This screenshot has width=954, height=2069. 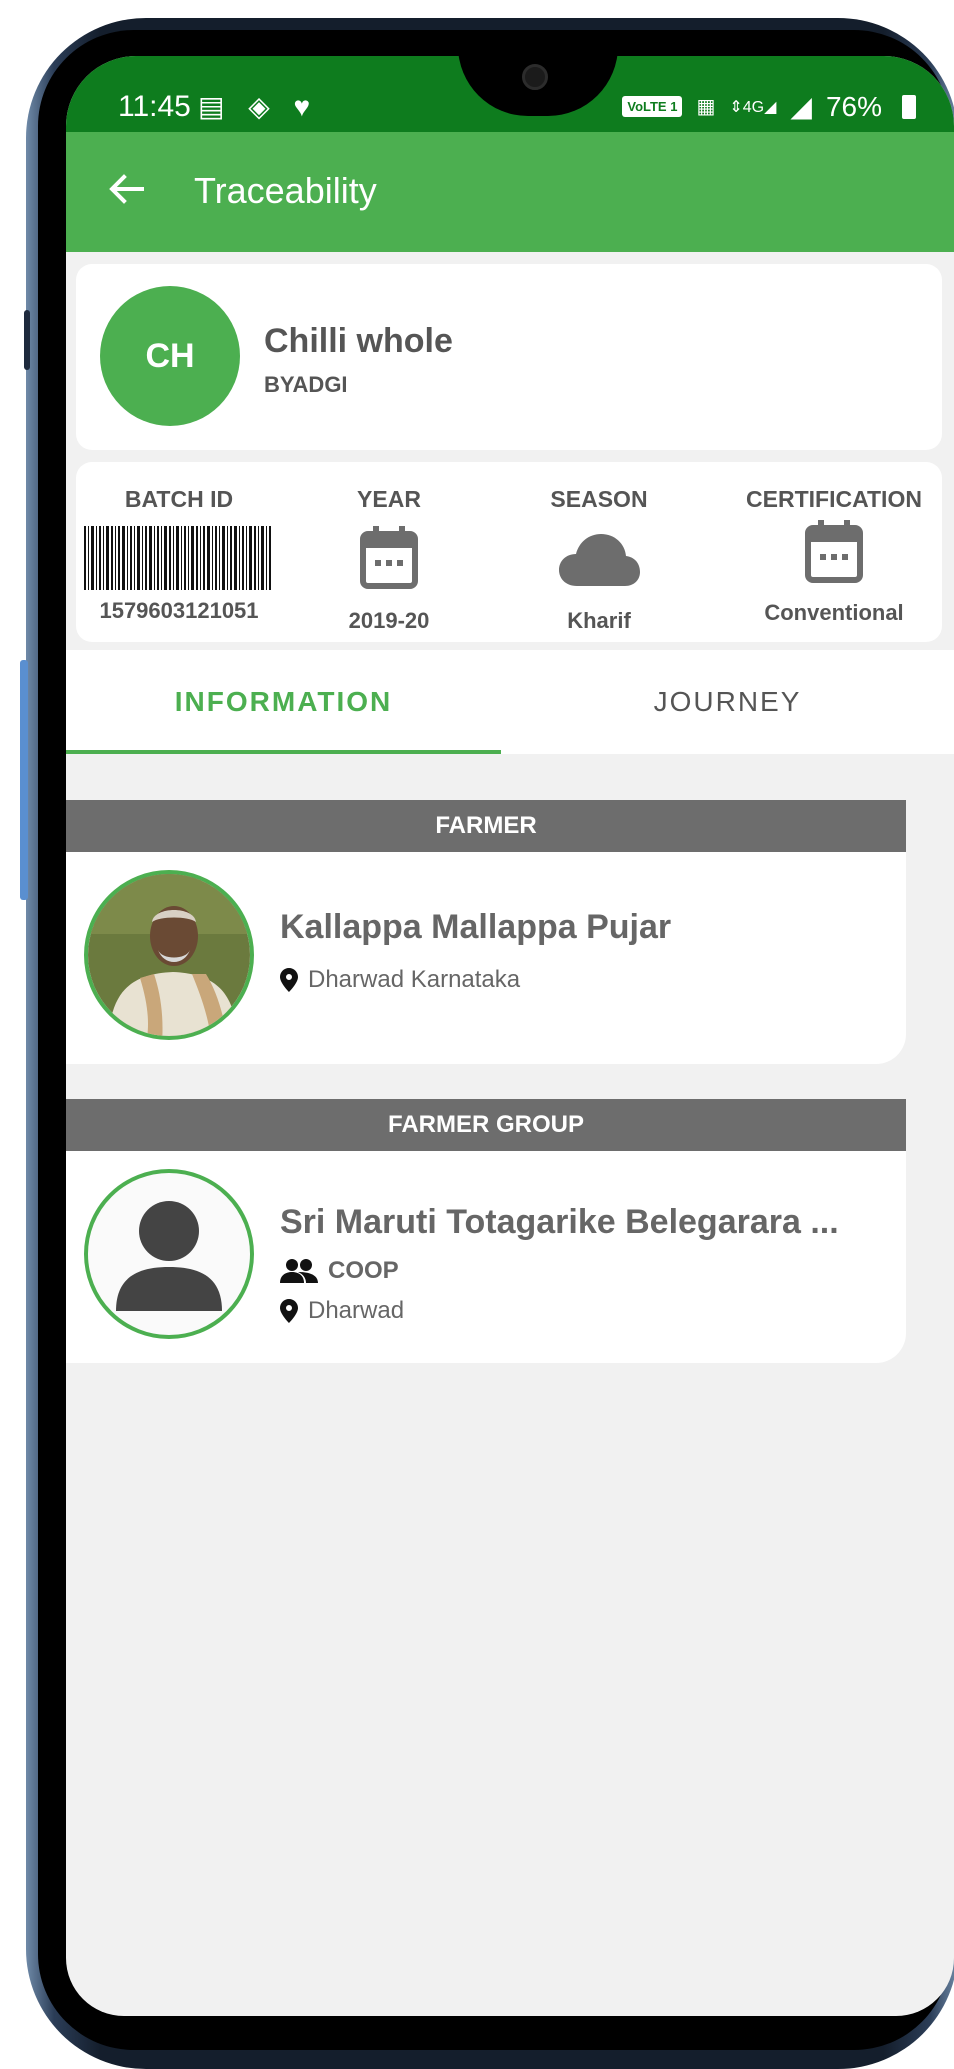 What do you see at coordinates (535, 77) in the screenshot?
I see `front-camera` at bounding box center [535, 77].